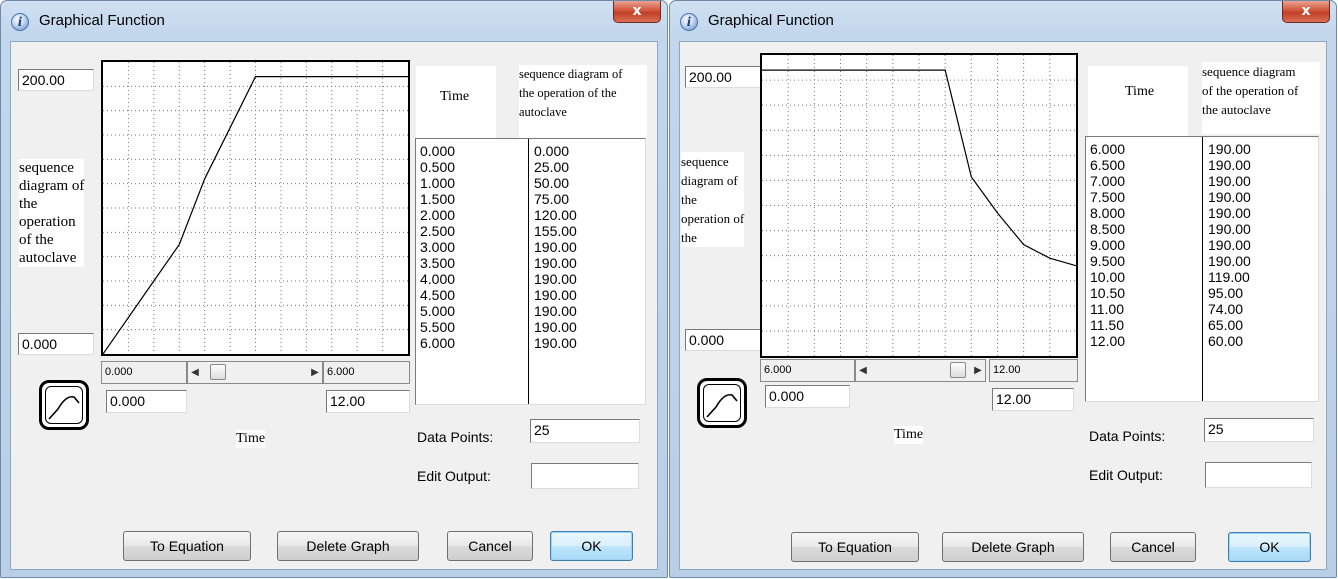 This screenshot has width=1338, height=579. Describe the element at coordinates (551, 183) in the screenshot. I see `table-cell-value: 50.00` at that location.